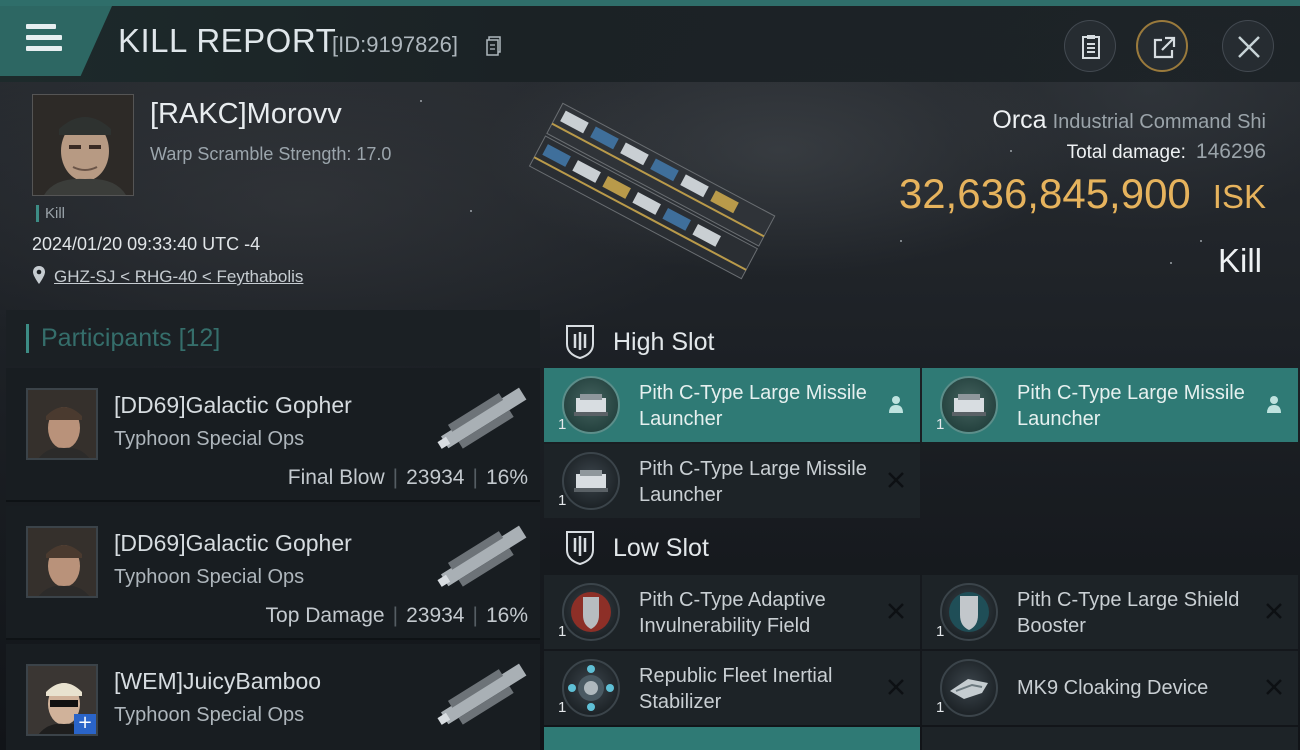  Describe the element at coordinates (85, 724) in the screenshot. I see `add-contact-icon: +` at that location.